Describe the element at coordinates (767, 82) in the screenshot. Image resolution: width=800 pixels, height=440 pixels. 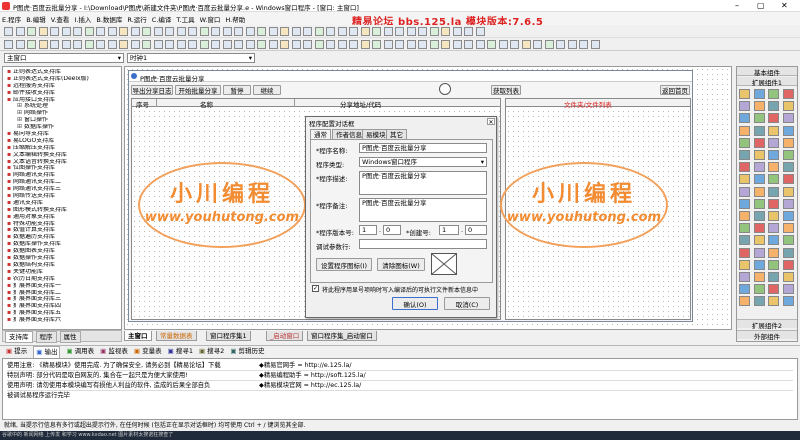
I see `extension-1-tab: 扩展组件1` at that location.